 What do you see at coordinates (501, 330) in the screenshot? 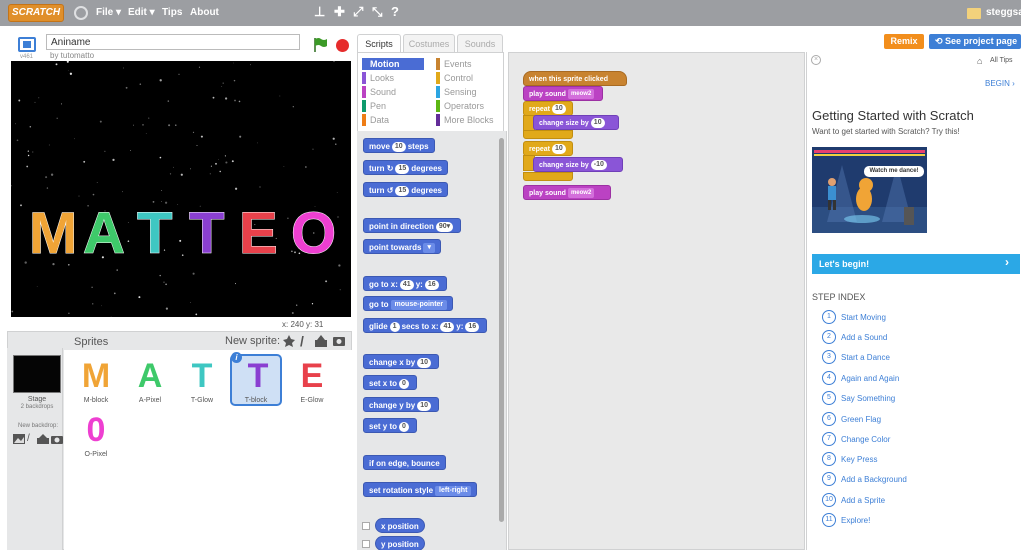
I see `palette-scrollbar` at bounding box center [501, 330].